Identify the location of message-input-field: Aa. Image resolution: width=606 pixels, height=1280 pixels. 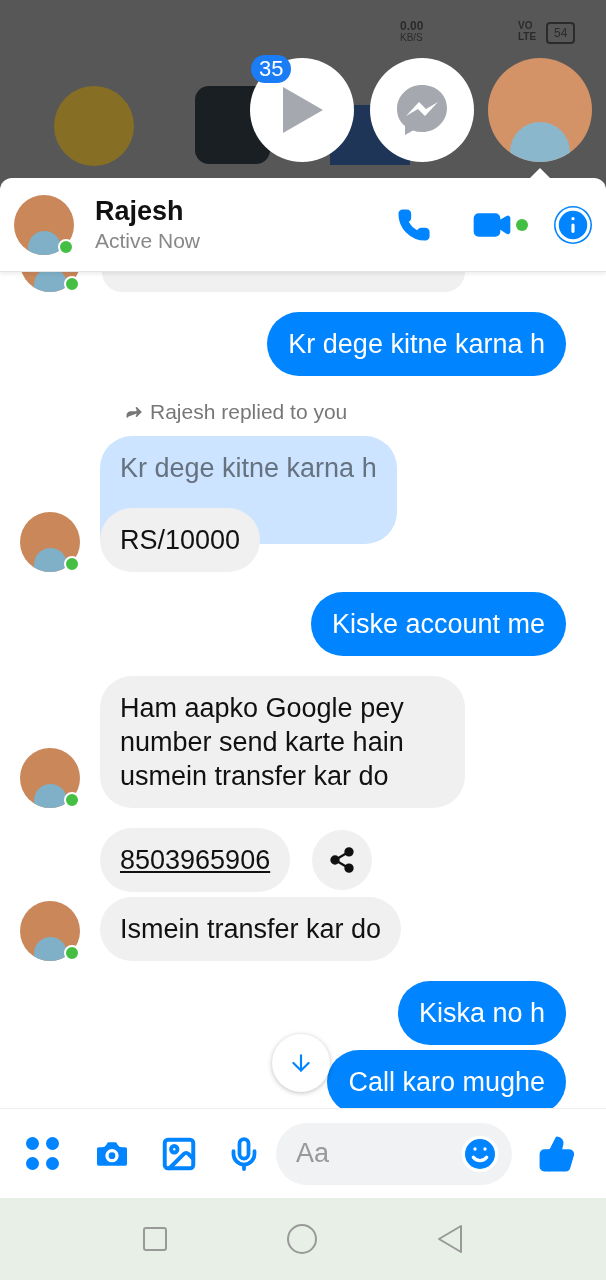
(394, 1153).